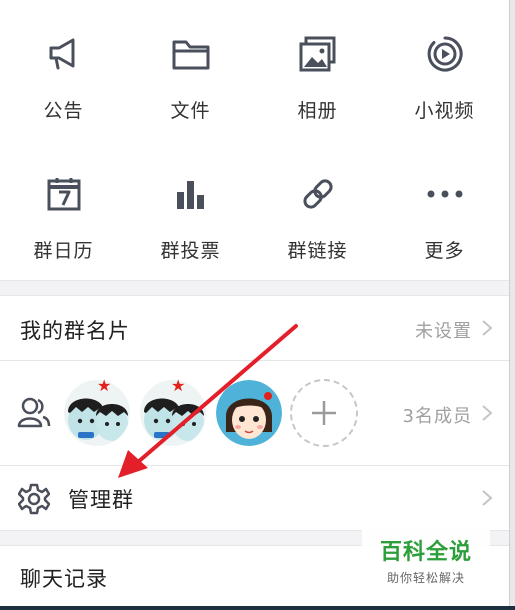 Image resolution: width=515 pixels, height=610 pixels. What do you see at coordinates (425, 578) in the screenshot?
I see `watermark-subtitle: 助你轻松解决` at bounding box center [425, 578].